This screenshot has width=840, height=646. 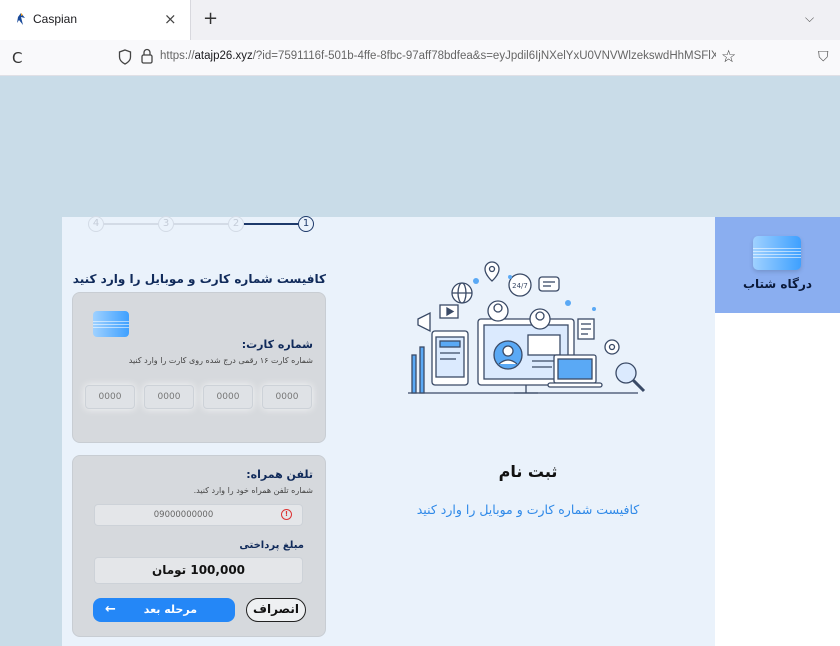 What do you see at coordinates (279, 474) in the screenshot?
I see `phone-label: تلفن همراه:` at bounding box center [279, 474].